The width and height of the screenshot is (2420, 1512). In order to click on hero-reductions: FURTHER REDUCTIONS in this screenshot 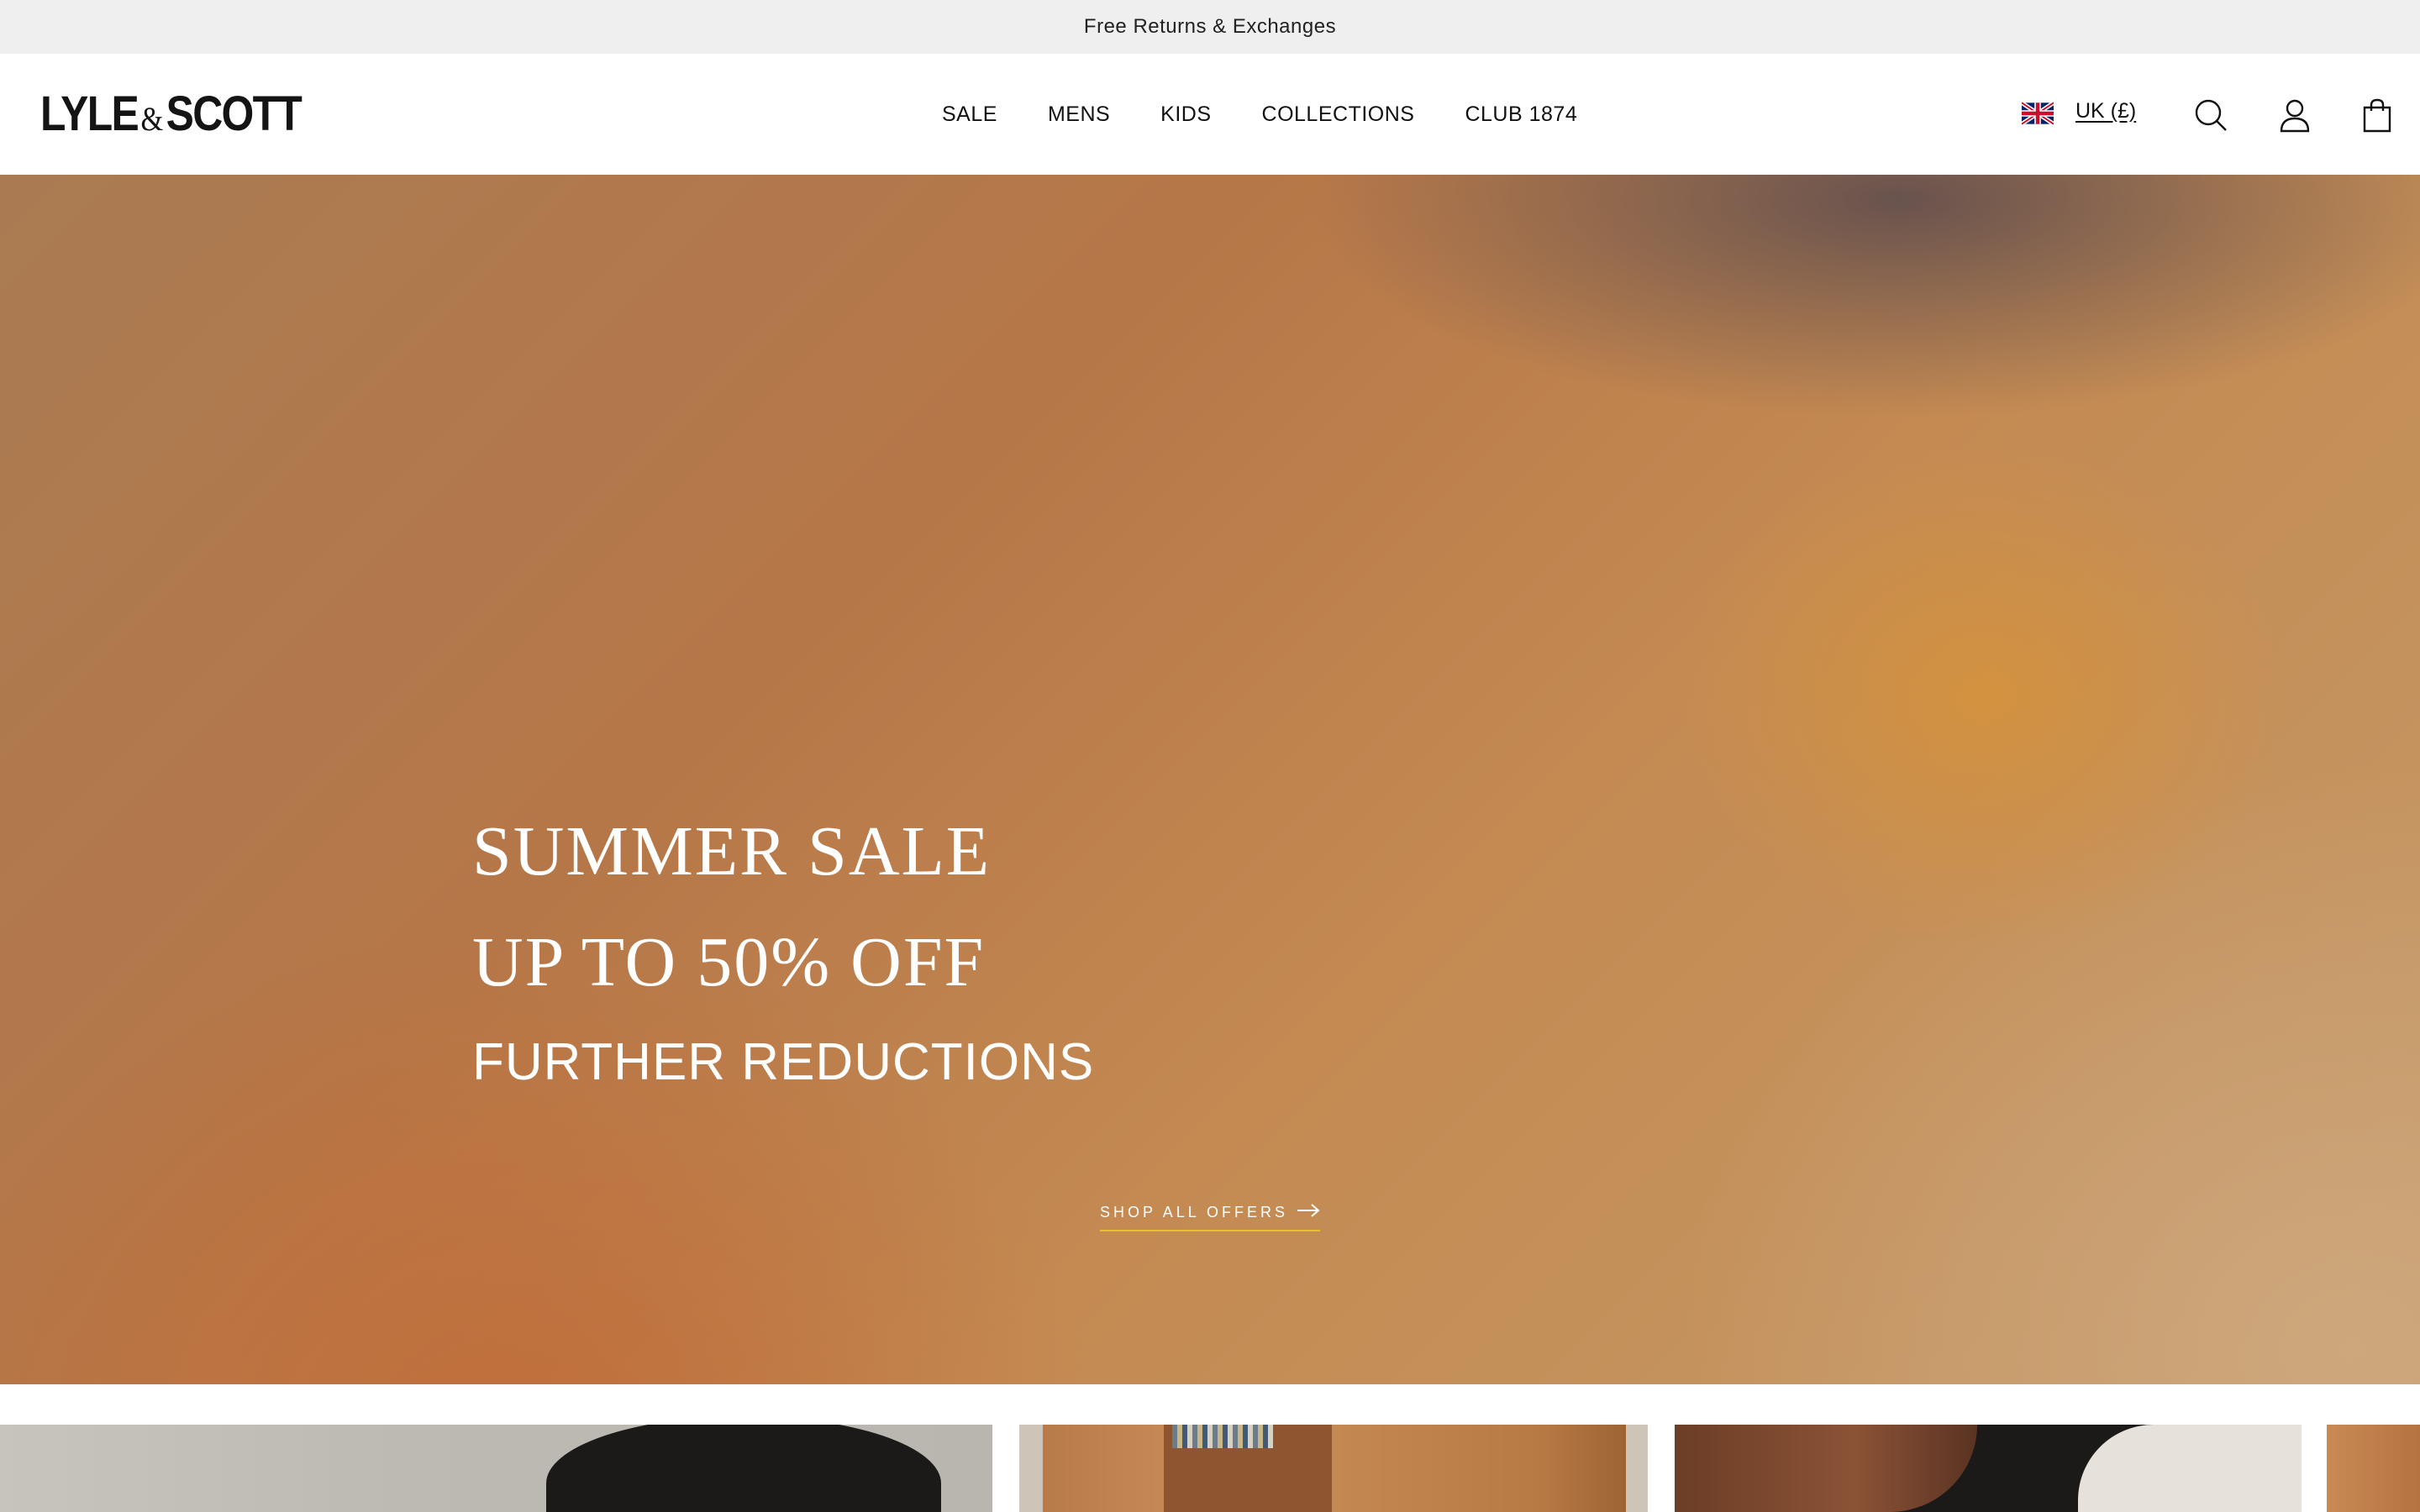, I will do `click(783, 1062)`.